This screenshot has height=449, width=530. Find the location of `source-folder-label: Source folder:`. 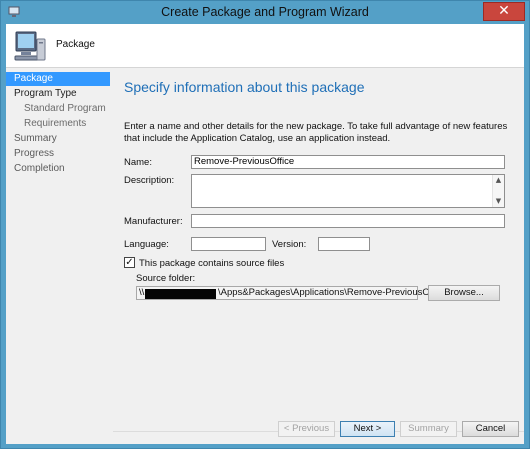

source-folder-label: Source folder: is located at coordinates (166, 278).